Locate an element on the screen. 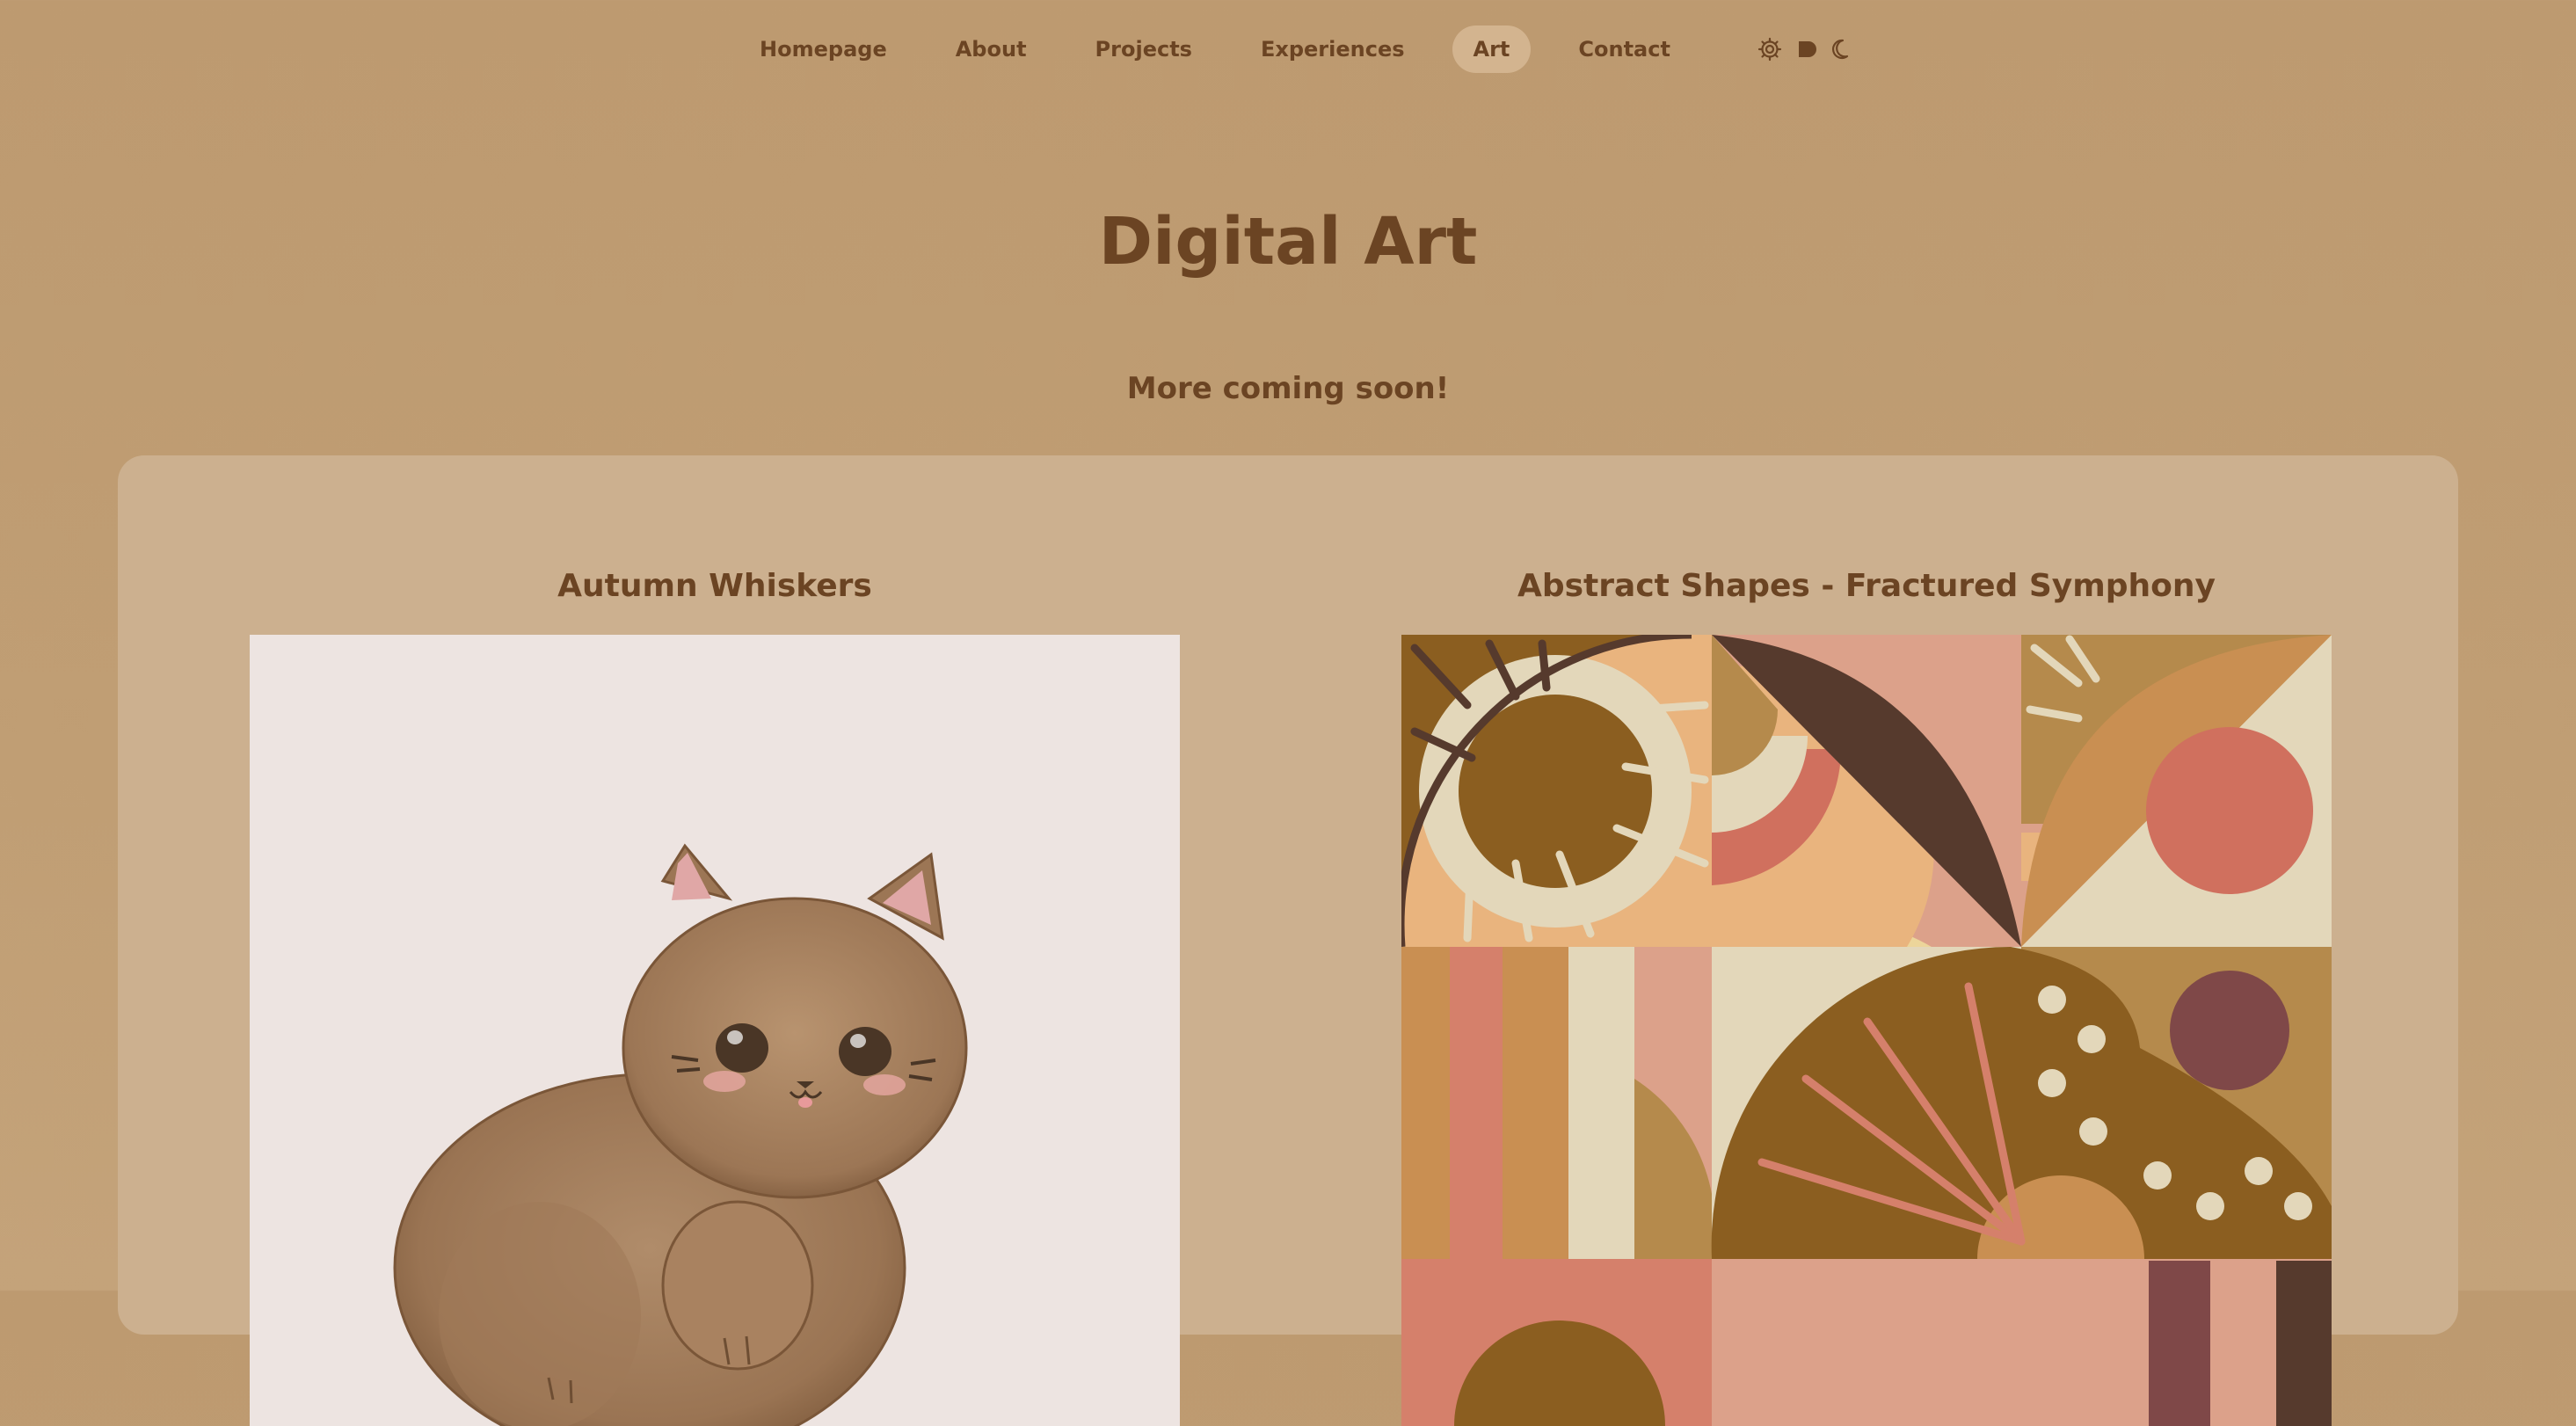  gear-icon is located at coordinates (1769, 50).